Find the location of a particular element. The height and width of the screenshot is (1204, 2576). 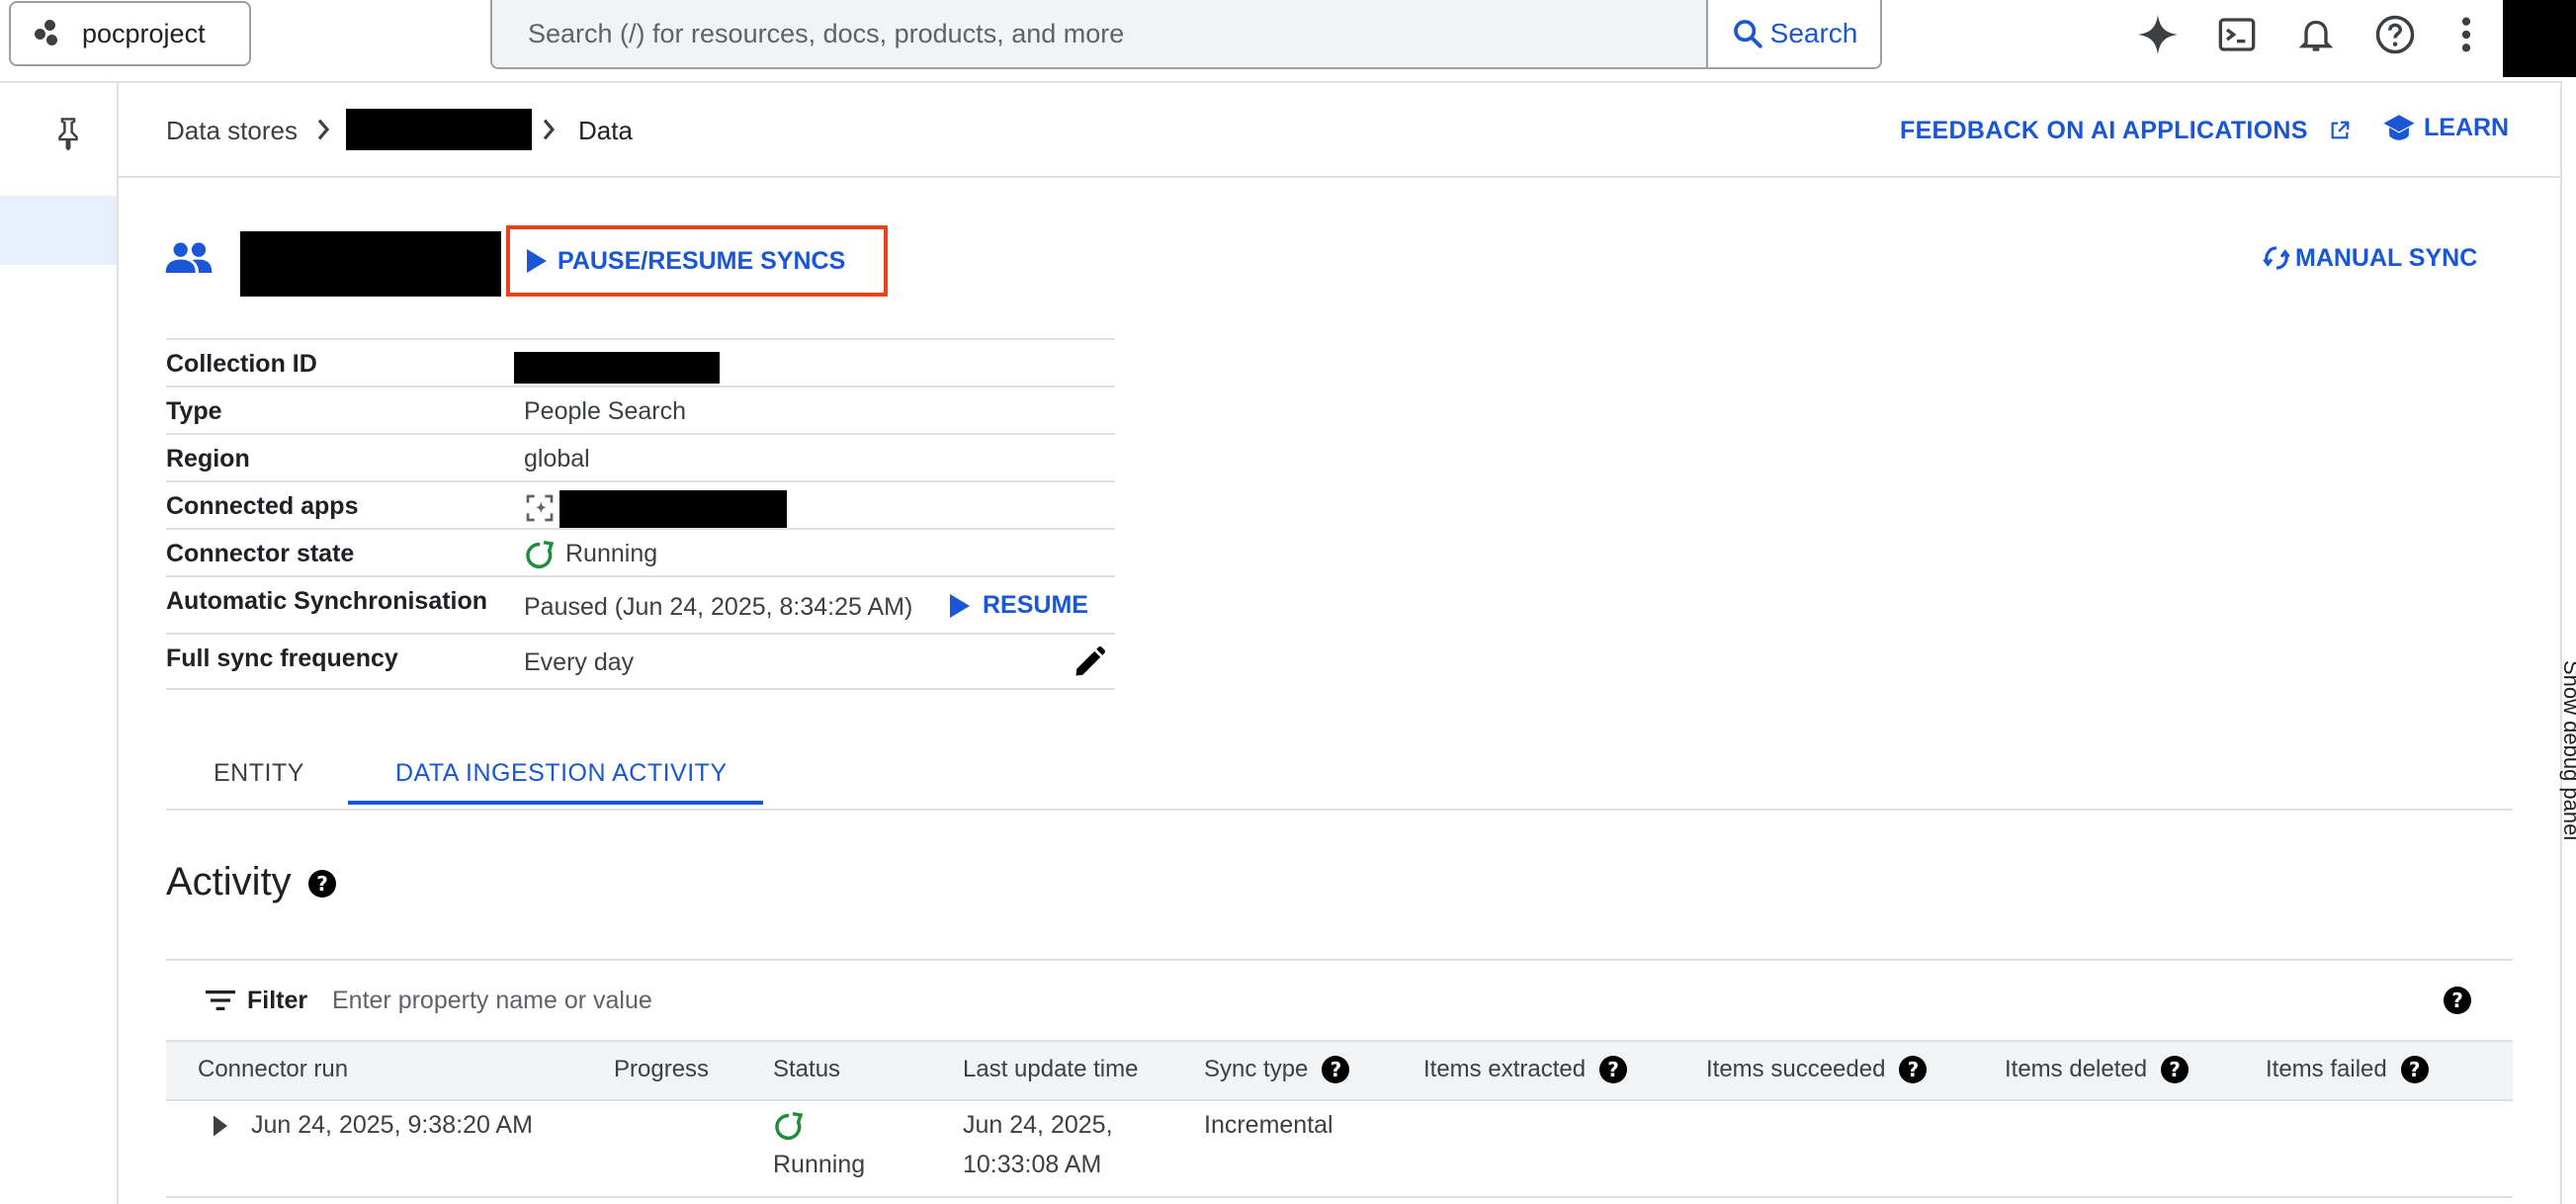

pause-resume-syncs-label: PAUSE/RESUME SYNCS is located at coordinates (702, 260).